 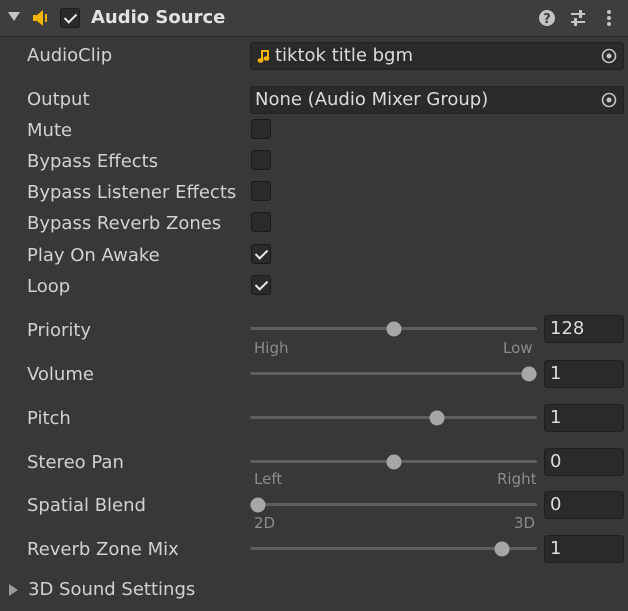 I want to click on component-enabled-checkbox, so click(x=70, y=18).